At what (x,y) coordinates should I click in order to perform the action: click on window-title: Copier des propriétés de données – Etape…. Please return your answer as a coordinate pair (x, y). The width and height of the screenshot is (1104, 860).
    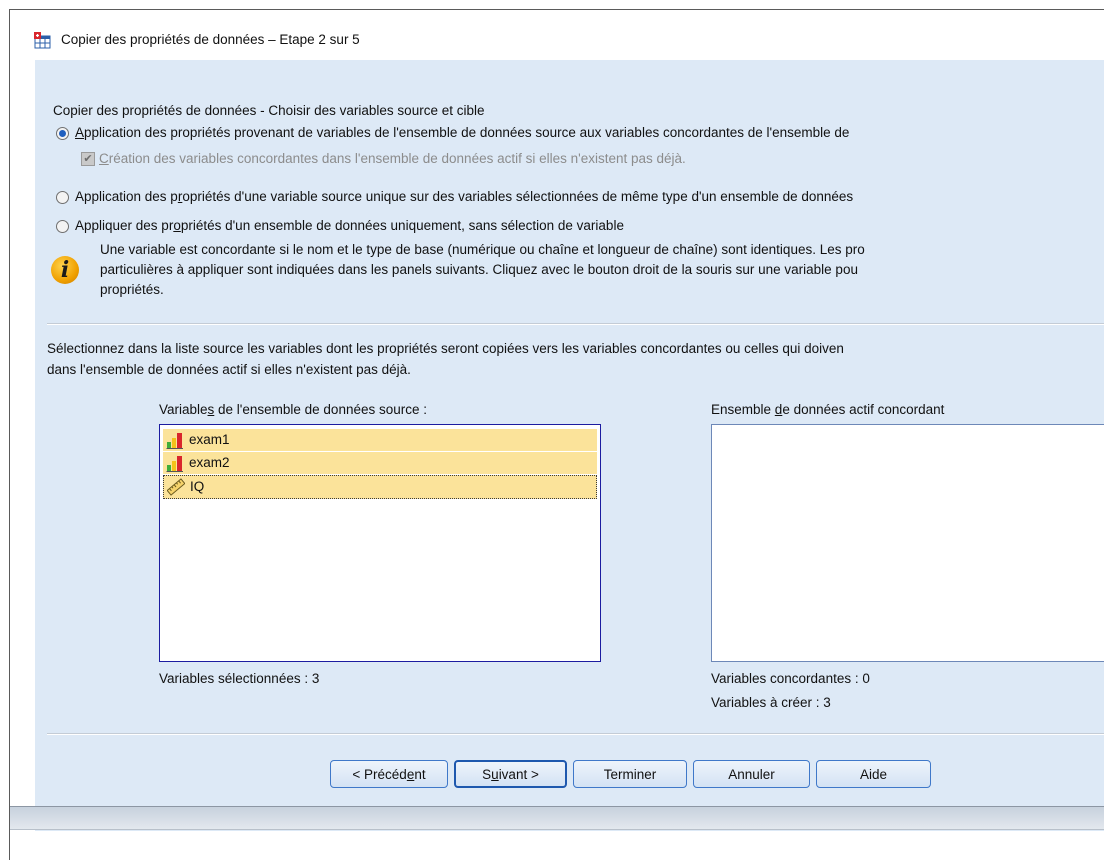
    Looking at the image, I should click on (210, 39).